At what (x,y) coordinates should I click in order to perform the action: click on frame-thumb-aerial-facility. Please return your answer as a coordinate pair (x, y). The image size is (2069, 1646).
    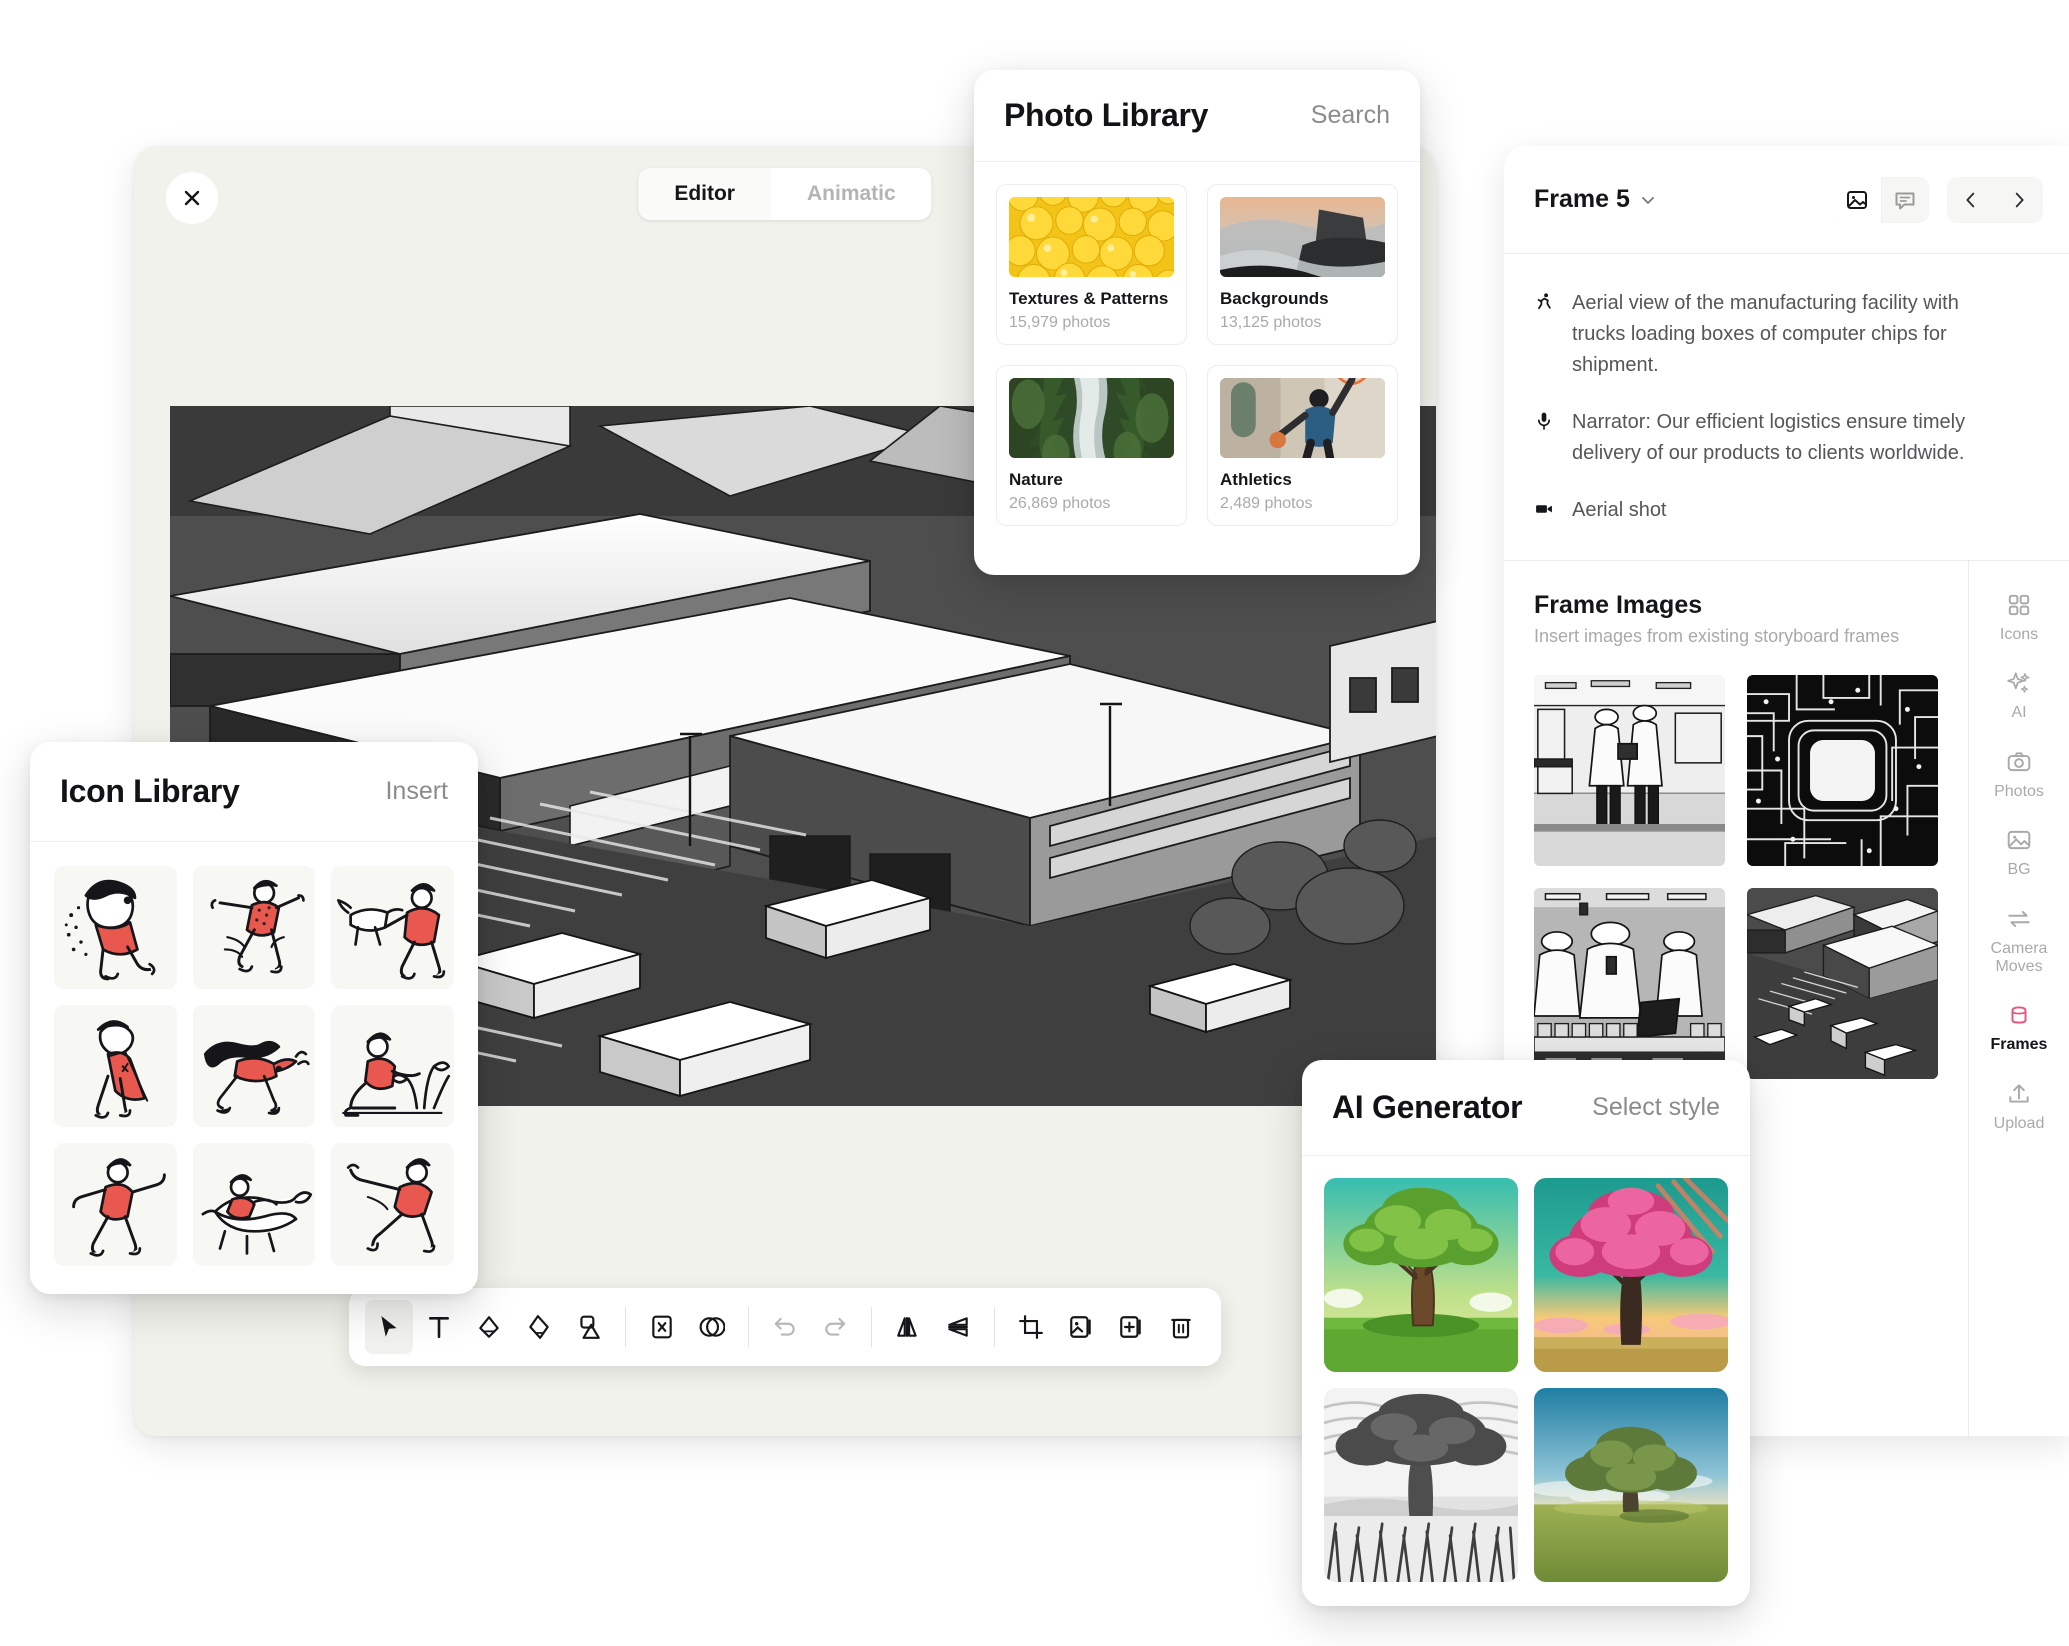
    Looking at the image, I should click on (1842, 983).